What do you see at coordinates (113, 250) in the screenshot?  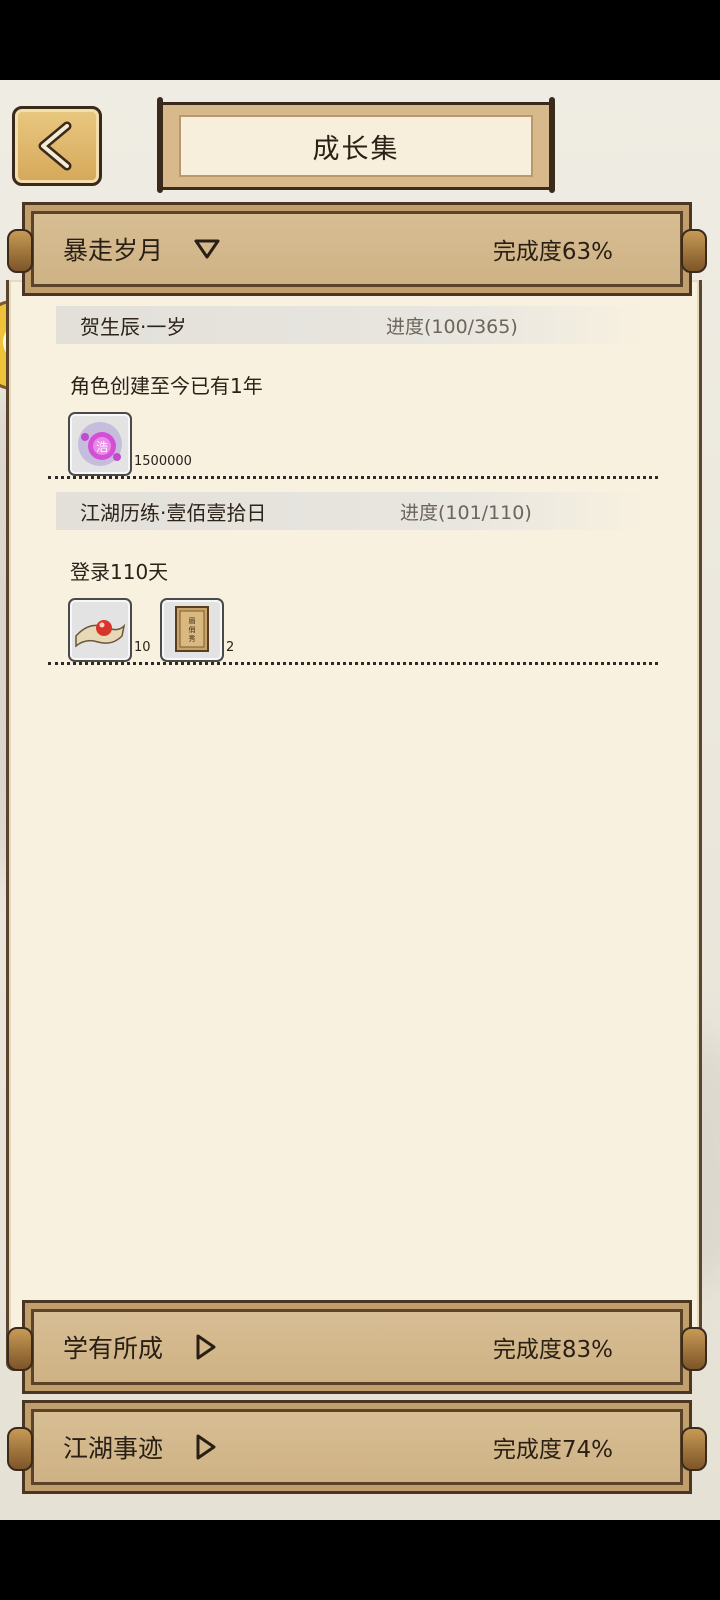 I see `category-name: 暴走岁月` at bounding box center [113, 250].